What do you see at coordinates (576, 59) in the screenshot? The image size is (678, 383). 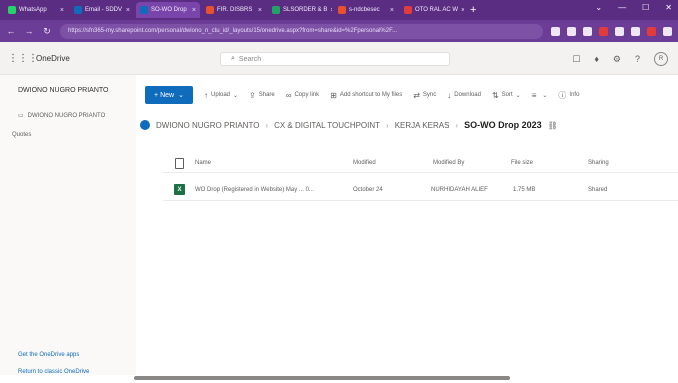 I see `my-day-icon: ☐` at bounding box center [576, 59].